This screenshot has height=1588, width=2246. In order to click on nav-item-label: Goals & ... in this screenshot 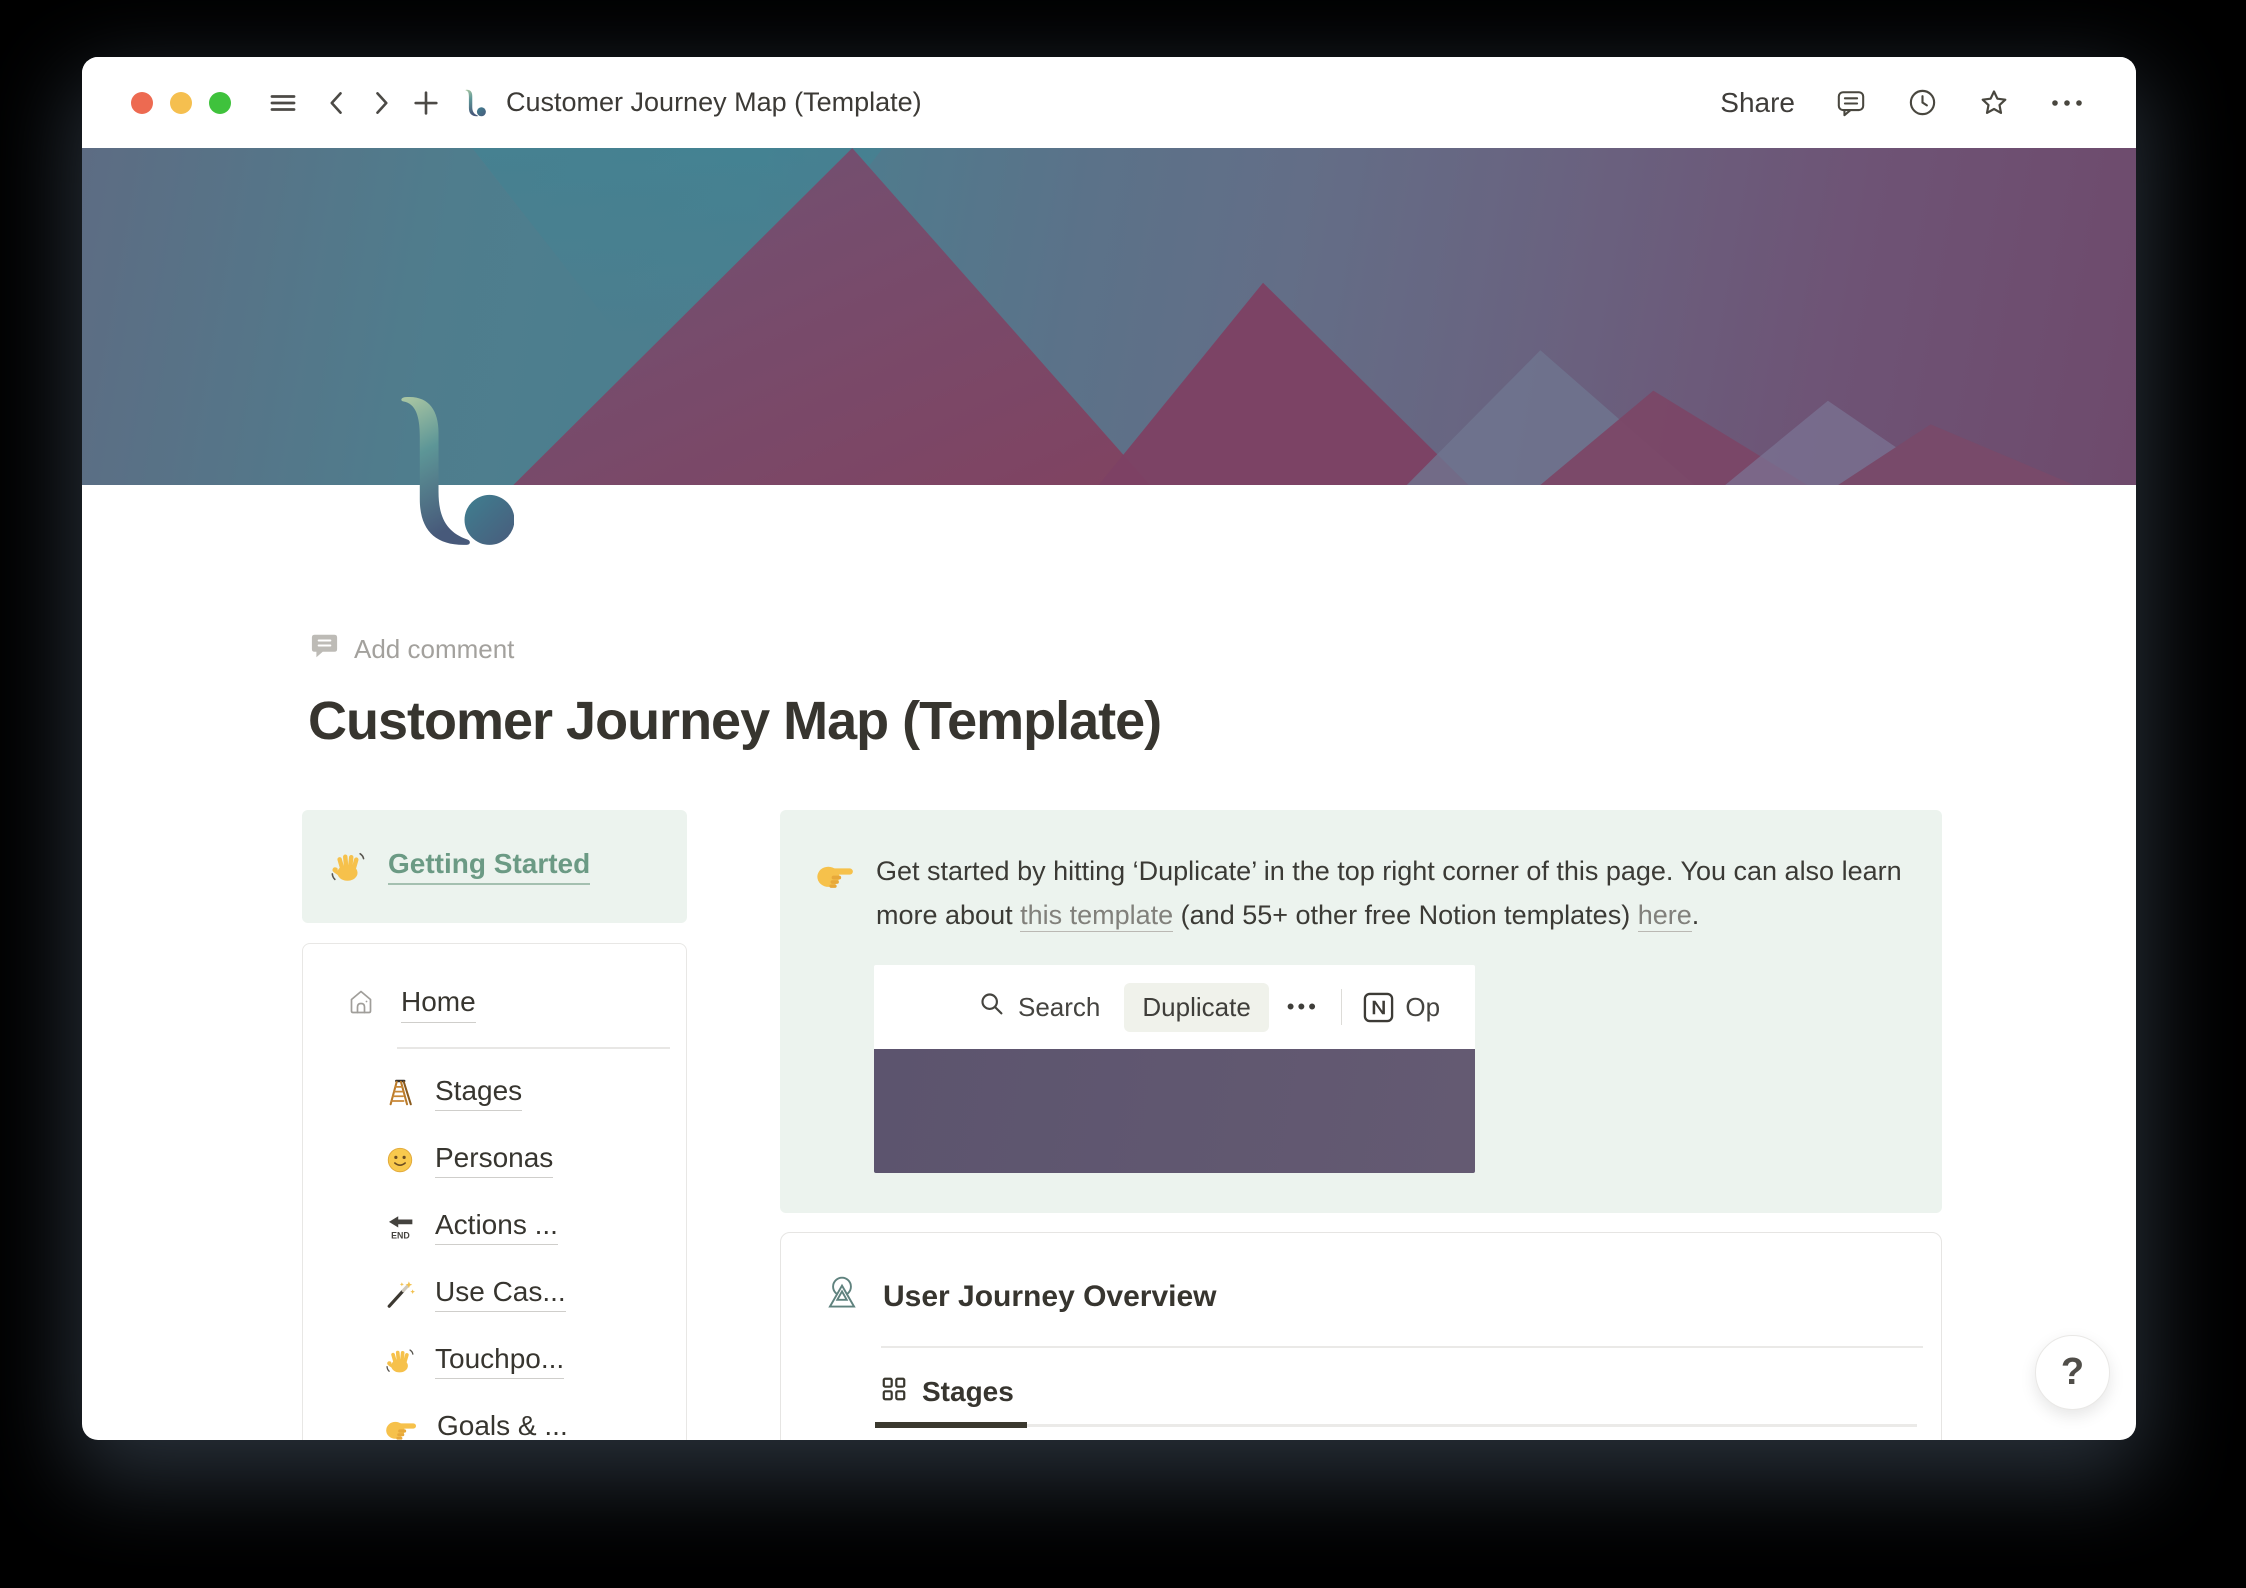, I will do `click(502, 1425)`.